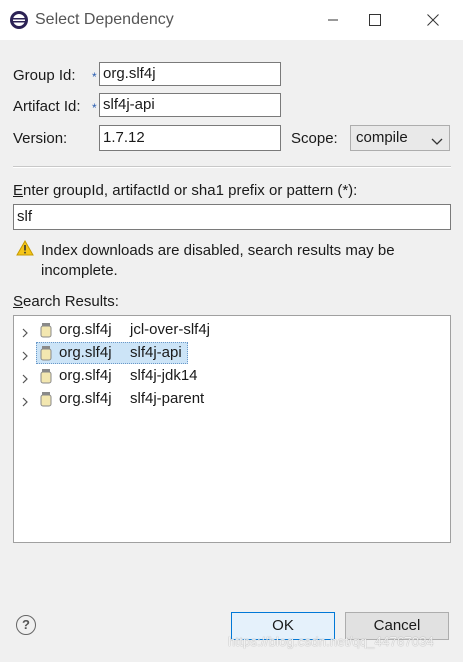  I want to click on tree-row-selected: org.slf4j slf4j-api, so click(232, 353).